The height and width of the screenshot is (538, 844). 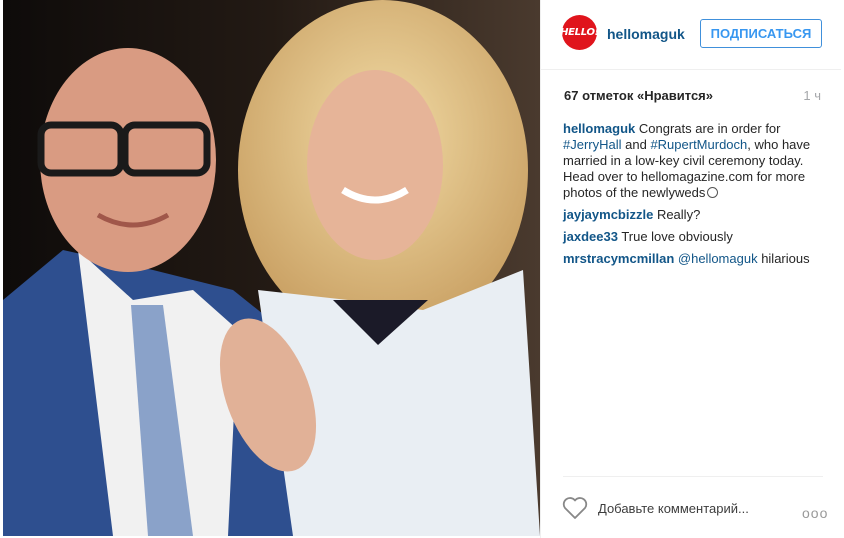 What do you see at coordinates (599, 128) in the screenshot?
I see `comment-username: hellomaguk` at bounding box center [599, 128].